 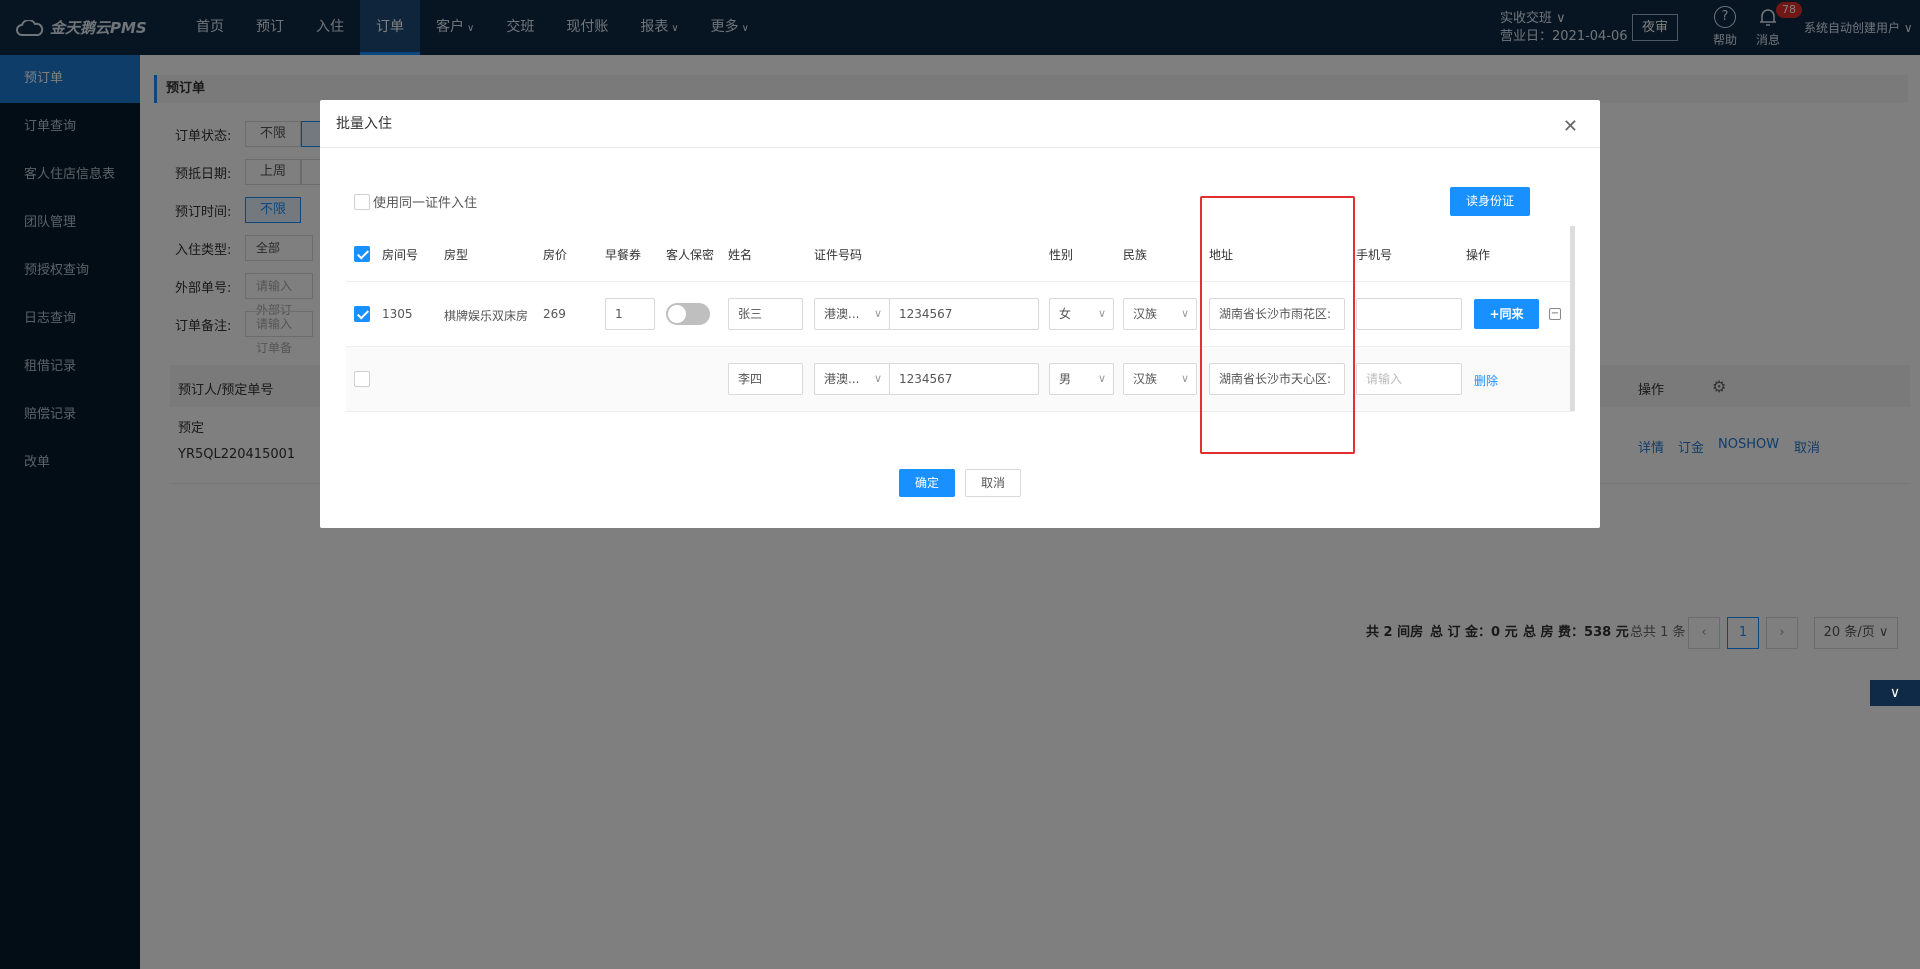 I want to click on table-scrollbar, so click(x=1572, y=318).